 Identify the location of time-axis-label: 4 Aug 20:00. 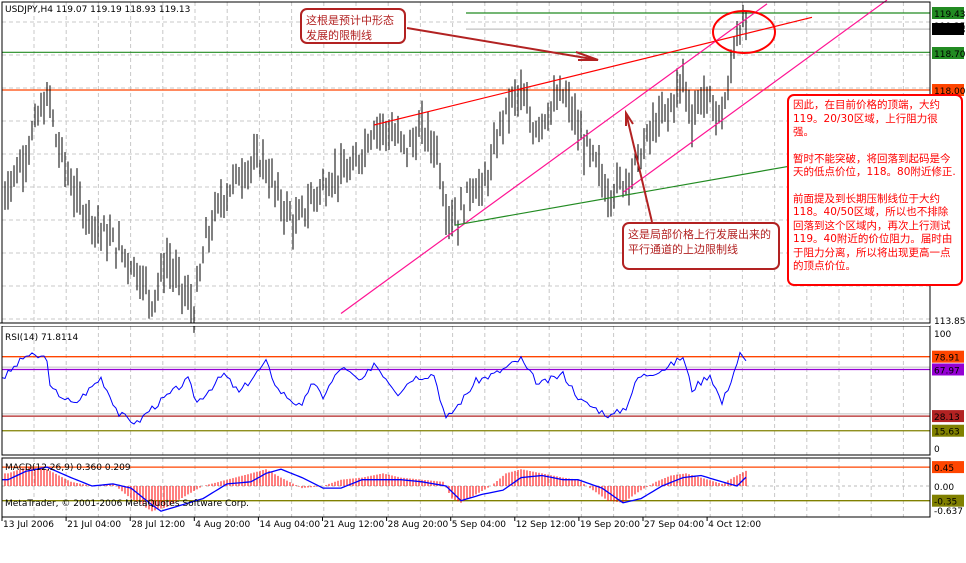
(222, 525).